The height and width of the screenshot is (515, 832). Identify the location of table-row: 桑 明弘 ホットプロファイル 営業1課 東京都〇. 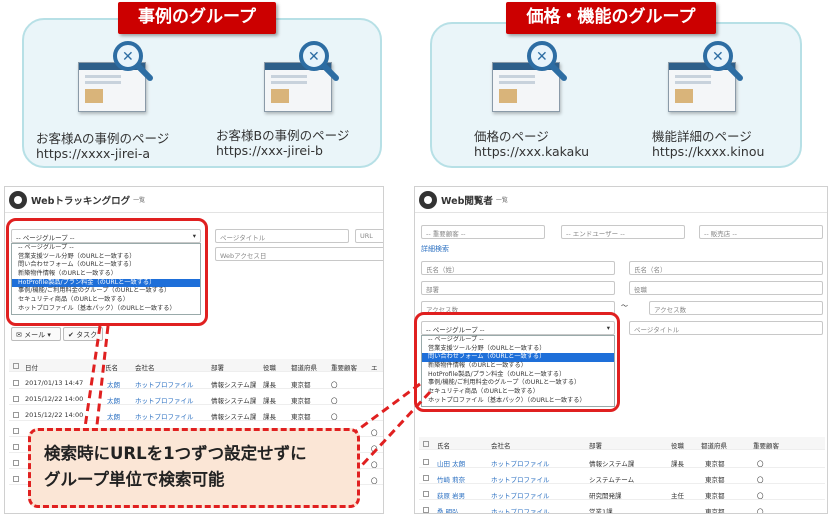
(622, 508).